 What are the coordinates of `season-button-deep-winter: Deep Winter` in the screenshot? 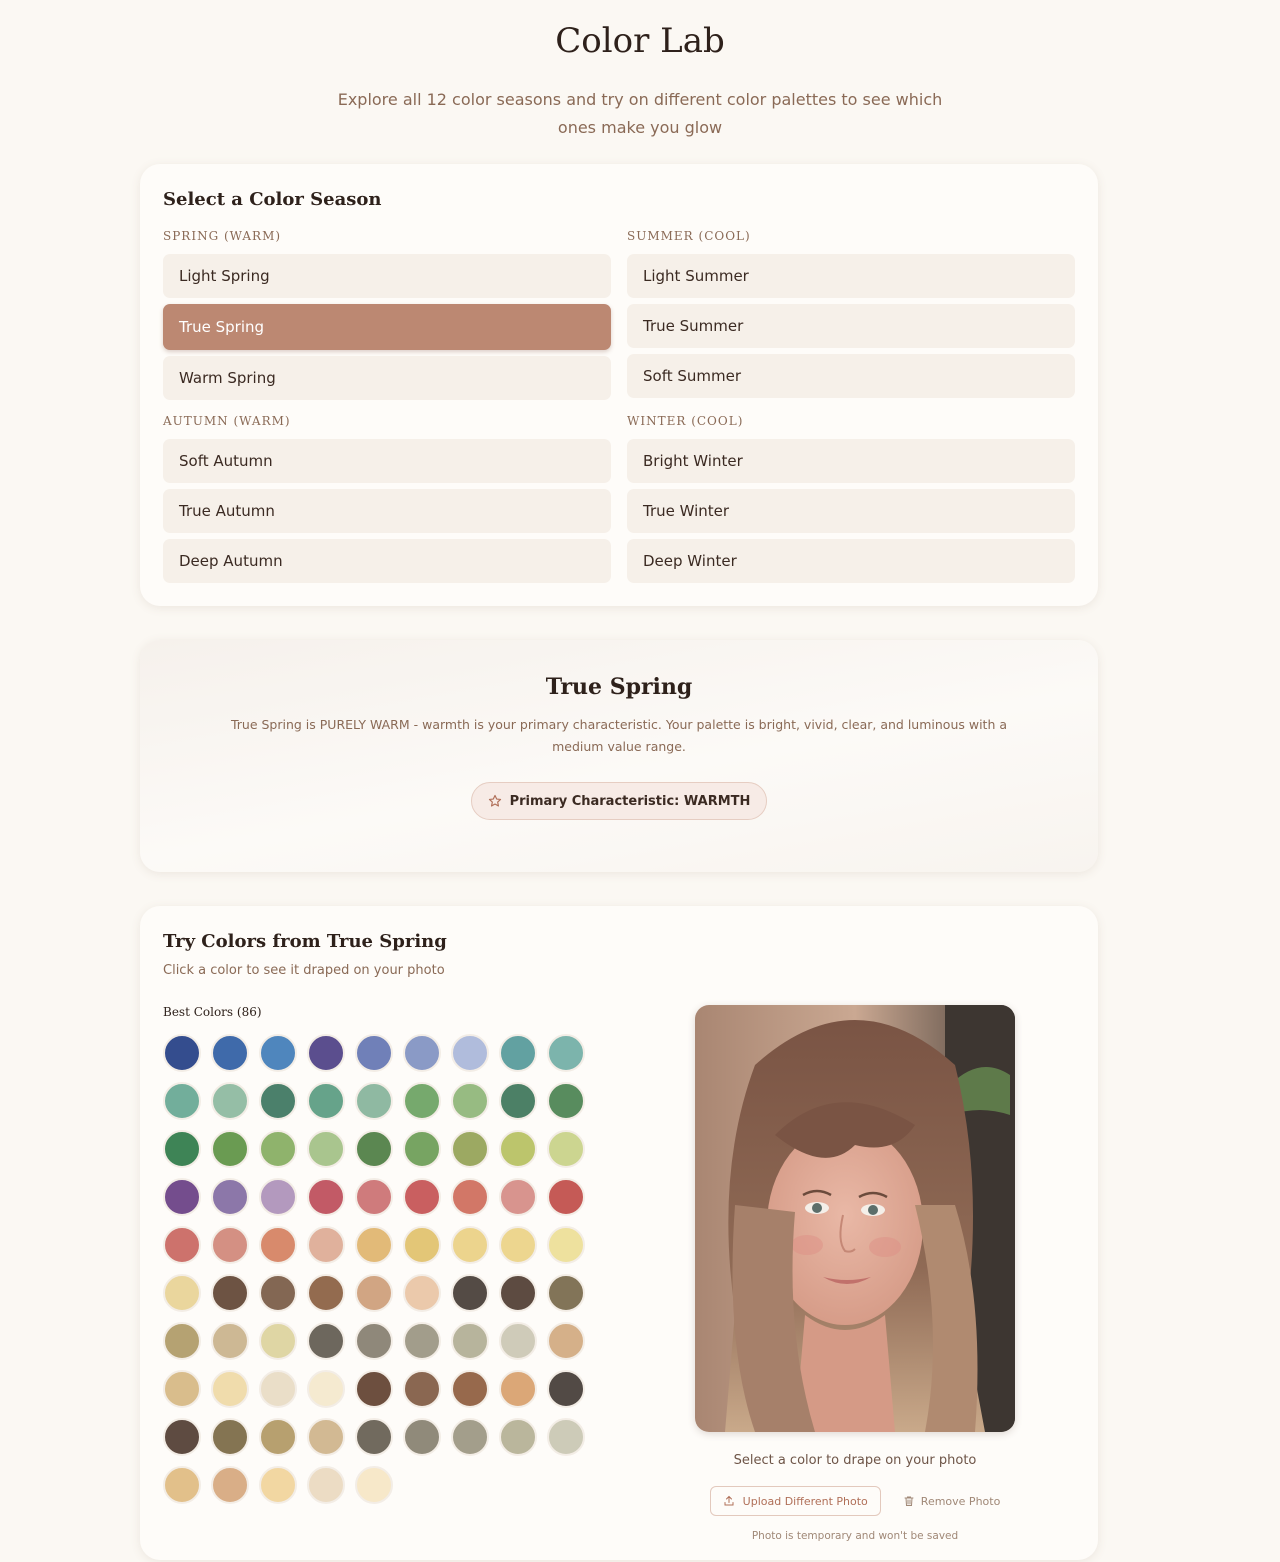 It's located at (851, 561).